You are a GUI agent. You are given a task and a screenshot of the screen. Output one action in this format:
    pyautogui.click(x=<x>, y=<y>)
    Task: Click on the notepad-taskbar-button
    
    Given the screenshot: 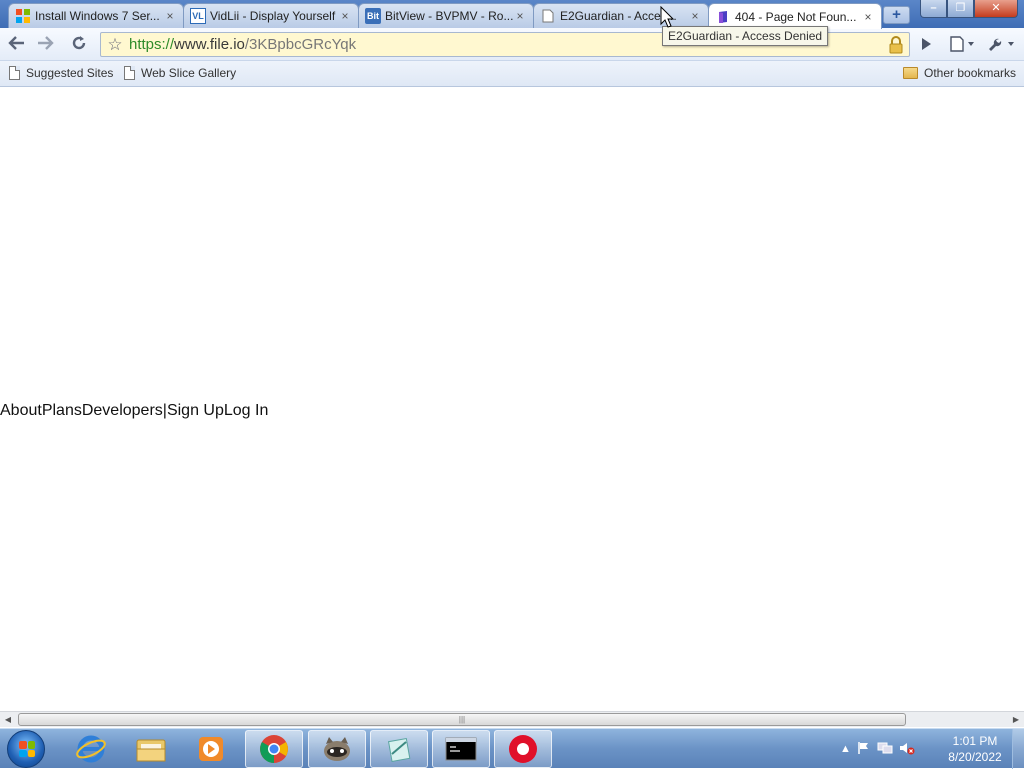 What is the action you would take?
    pyautogui.click(x=399, y=749)
    